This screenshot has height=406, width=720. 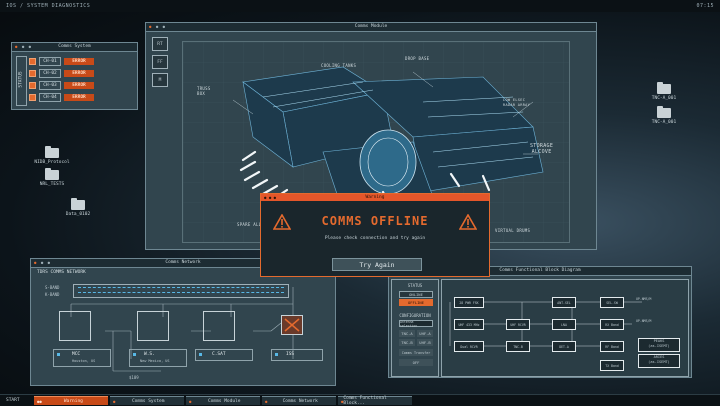 What do you see at coordinates (371, 27) in the screenshot?
I see `window-titlebar: ● ● ● Comms Module` at bounding box center [371, 27].